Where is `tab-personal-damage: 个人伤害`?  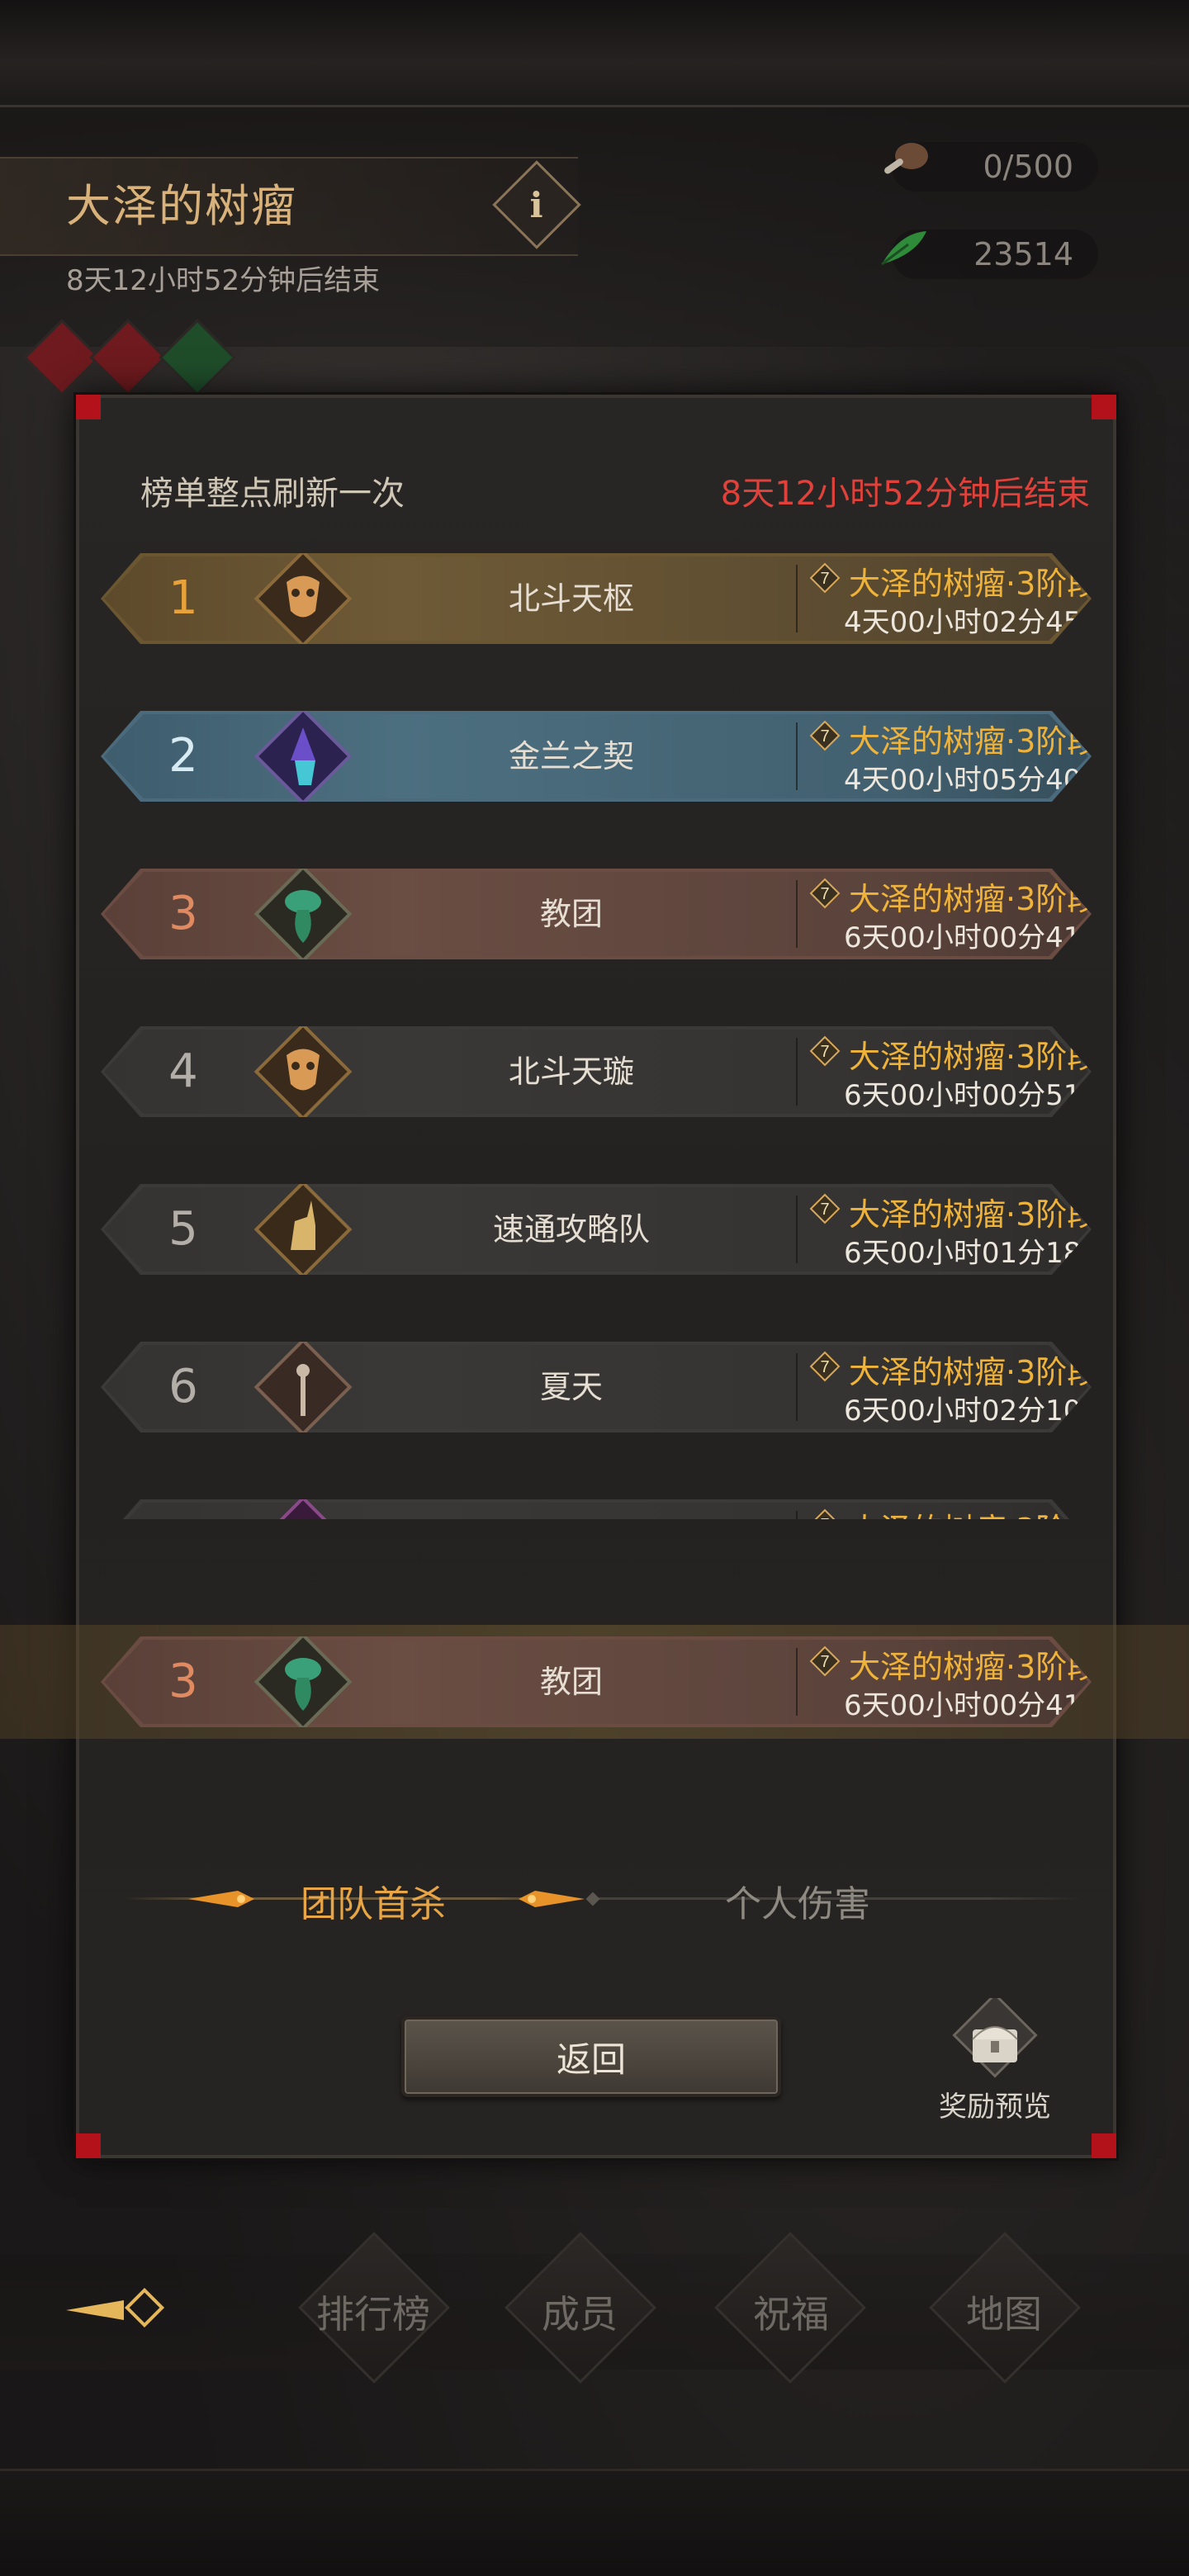
tab-personal-damage: 个人伤害 is located at coordinates (797, 1900).